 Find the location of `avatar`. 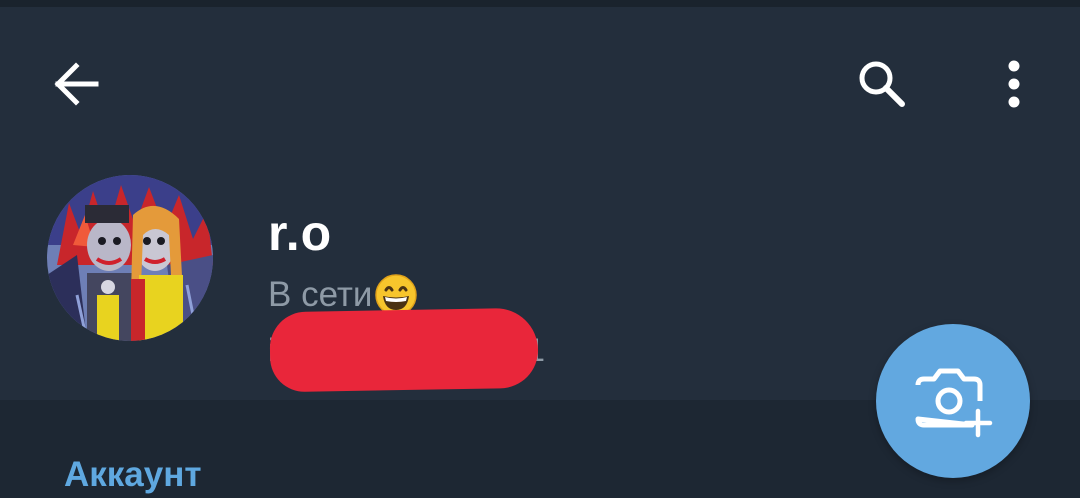

avatar is located at coordinates (130, 258).